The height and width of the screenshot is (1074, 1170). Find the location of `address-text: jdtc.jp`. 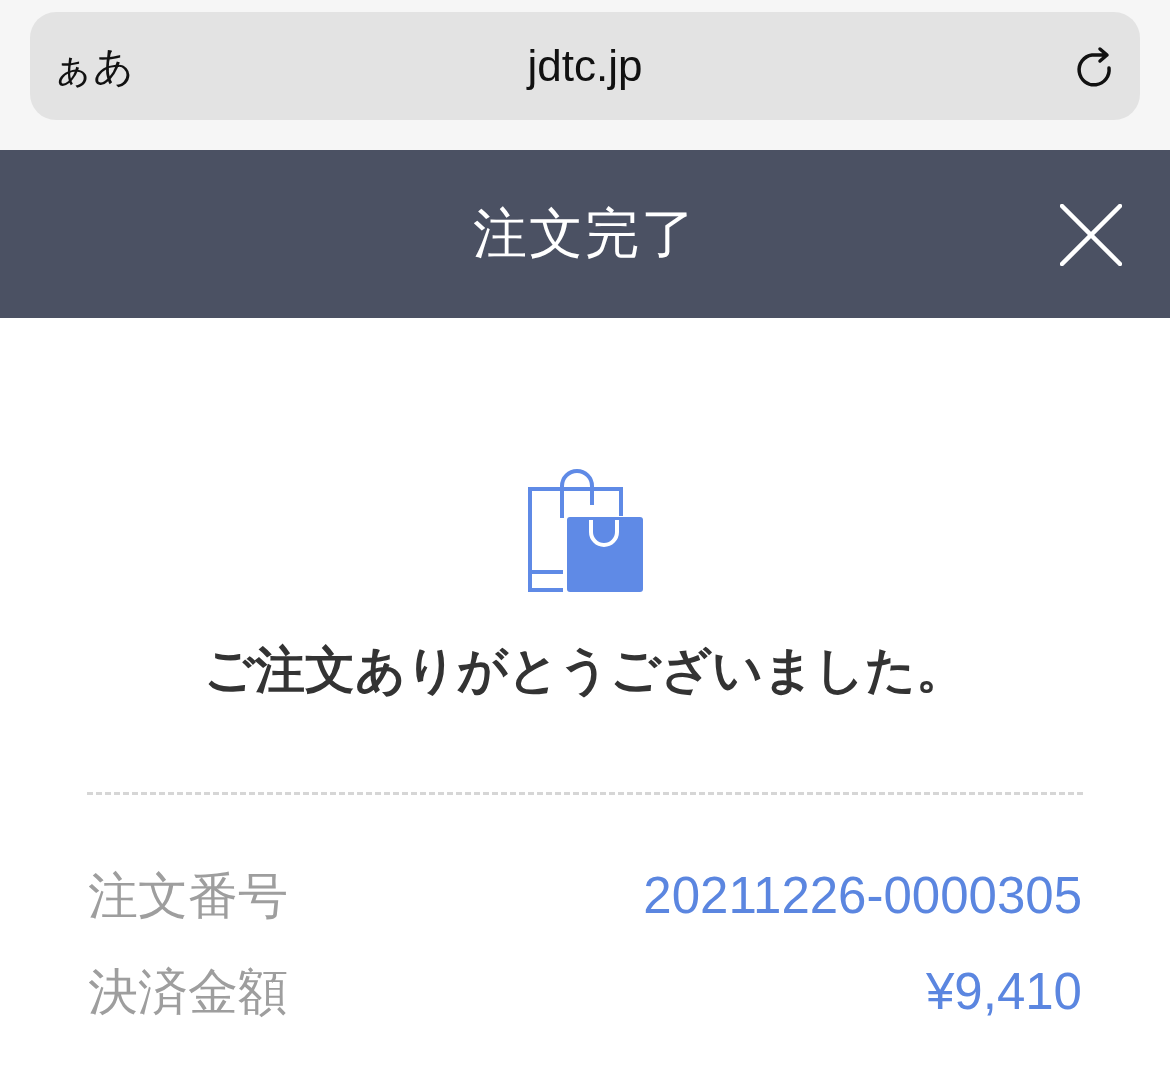

address-text: jdtc.jp is located at coordinates (585, 66).